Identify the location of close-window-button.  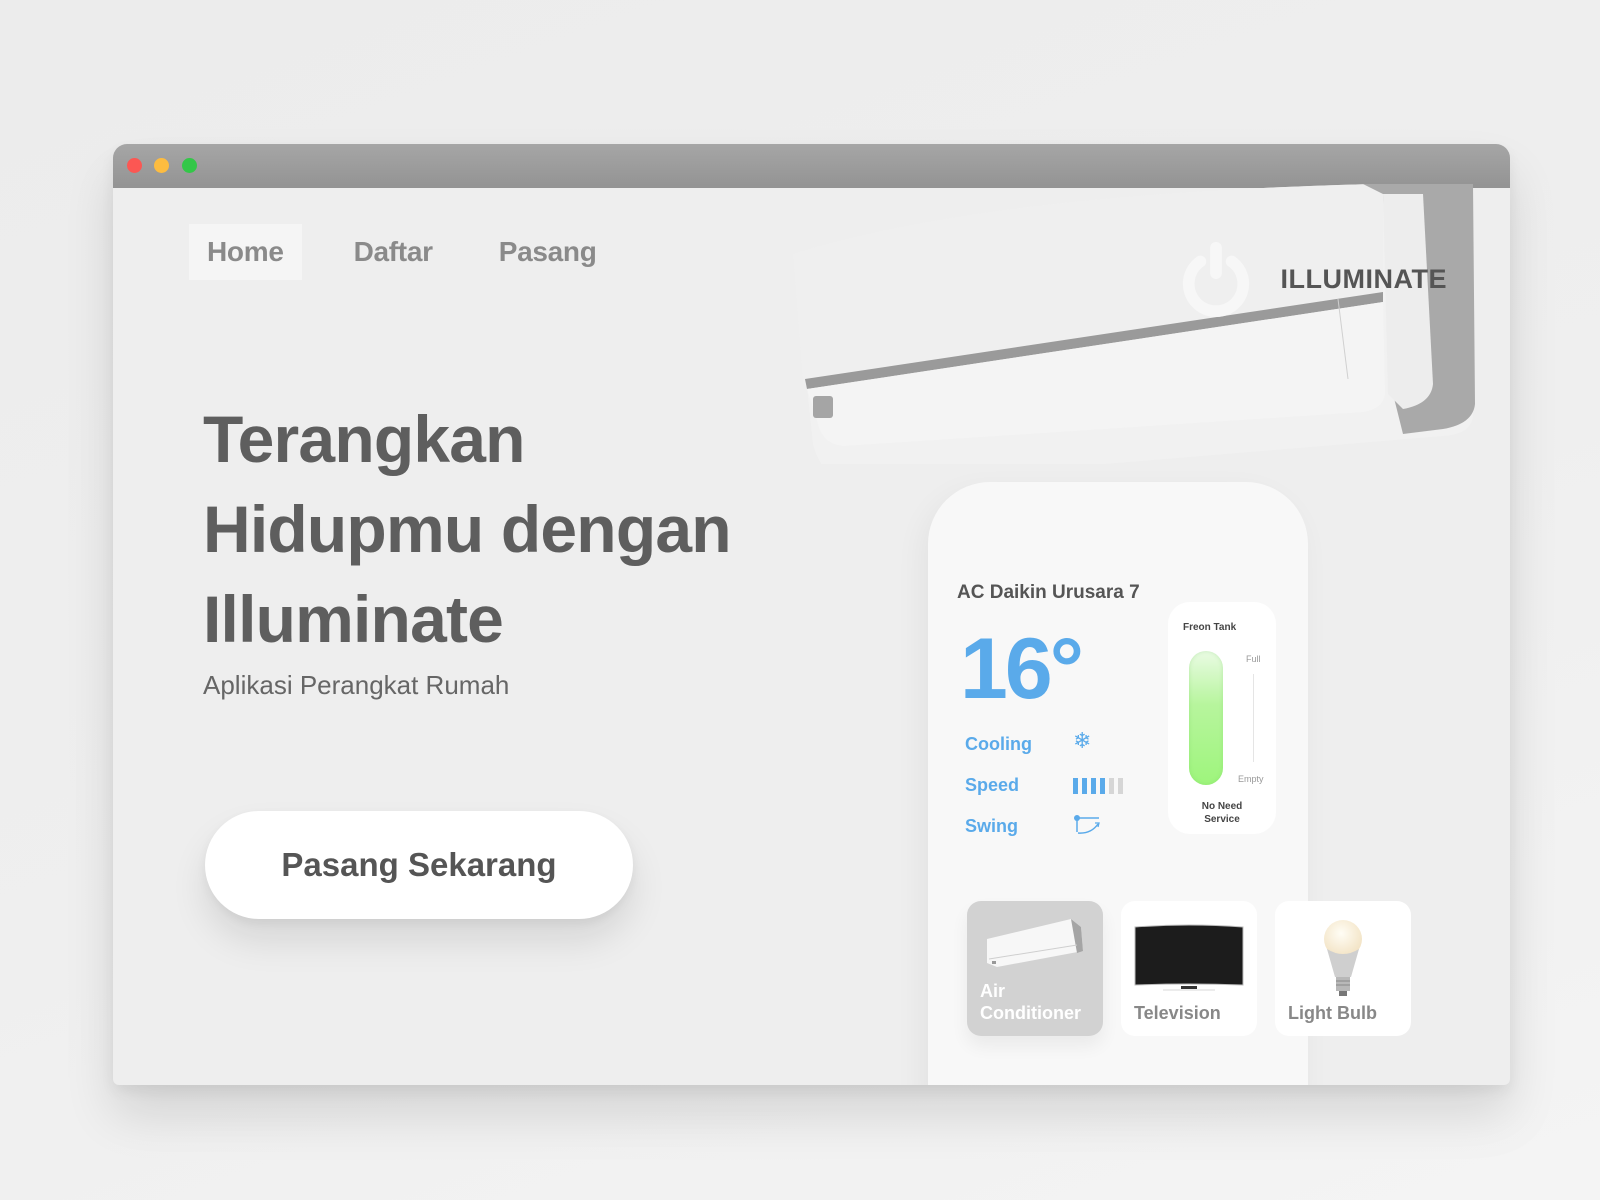
(134, 165).